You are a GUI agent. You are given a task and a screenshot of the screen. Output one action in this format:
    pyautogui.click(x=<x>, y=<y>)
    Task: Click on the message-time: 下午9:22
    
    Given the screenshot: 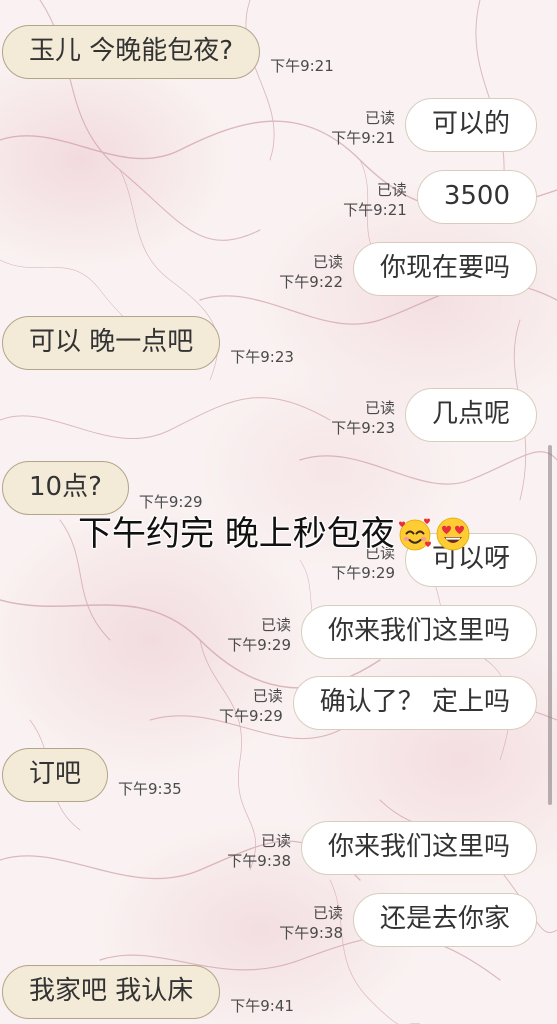 What is the action you would take?
    pyautogui.click(x=311, y=282)
    